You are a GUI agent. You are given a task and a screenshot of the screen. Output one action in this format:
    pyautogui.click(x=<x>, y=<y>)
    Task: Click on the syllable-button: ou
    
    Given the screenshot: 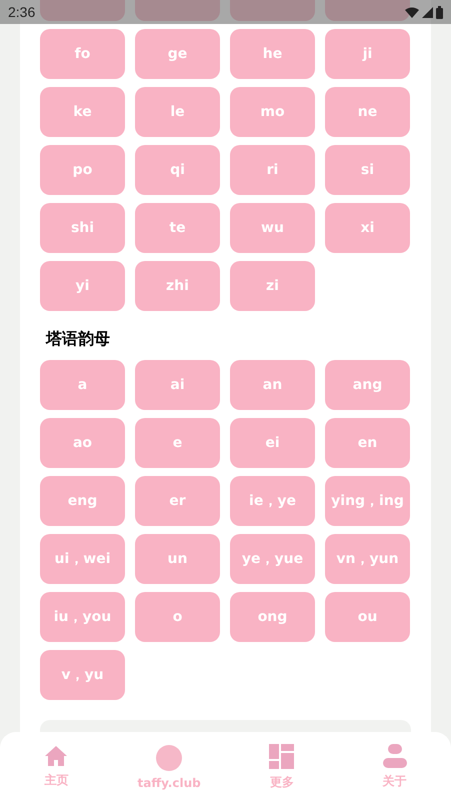 What is the action you would take?
    pyautogui.click(x=367, y=617)
    